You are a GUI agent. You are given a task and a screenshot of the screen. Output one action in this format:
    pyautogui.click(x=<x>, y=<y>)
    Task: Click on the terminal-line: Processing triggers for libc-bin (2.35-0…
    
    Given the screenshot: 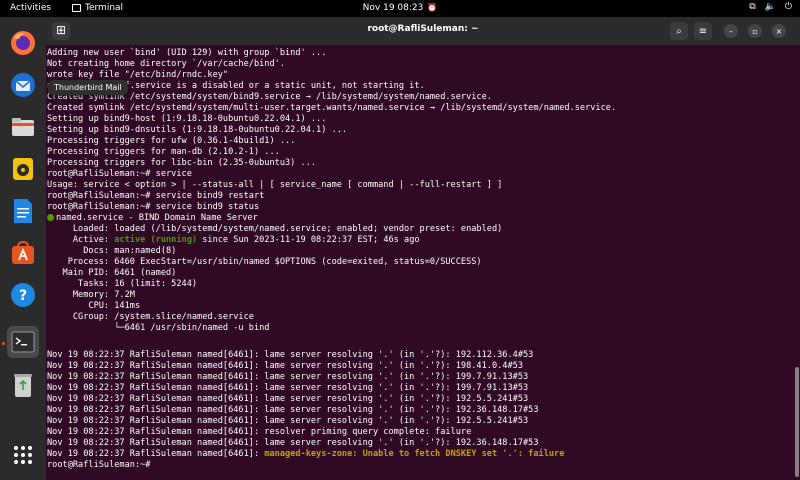 What is the action you would take?
    pyautogui.click(x=182, y=163)
    